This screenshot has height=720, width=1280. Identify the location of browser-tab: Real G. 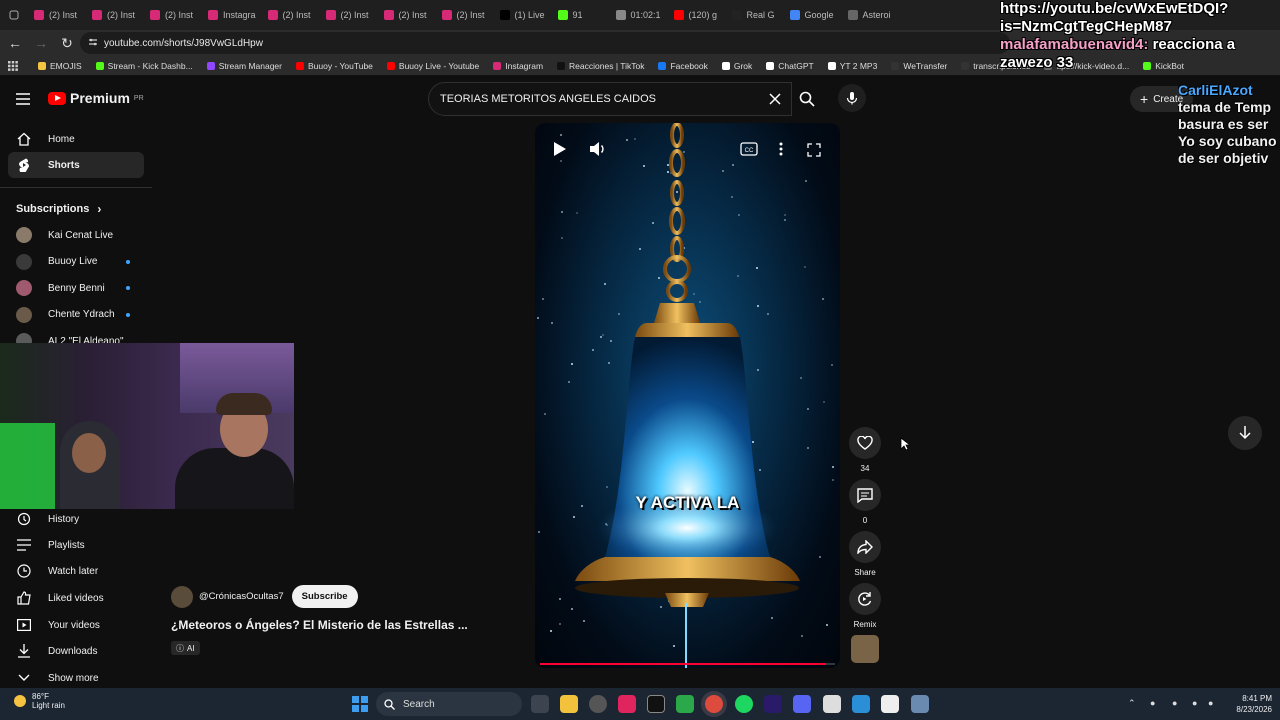
(755, 15).